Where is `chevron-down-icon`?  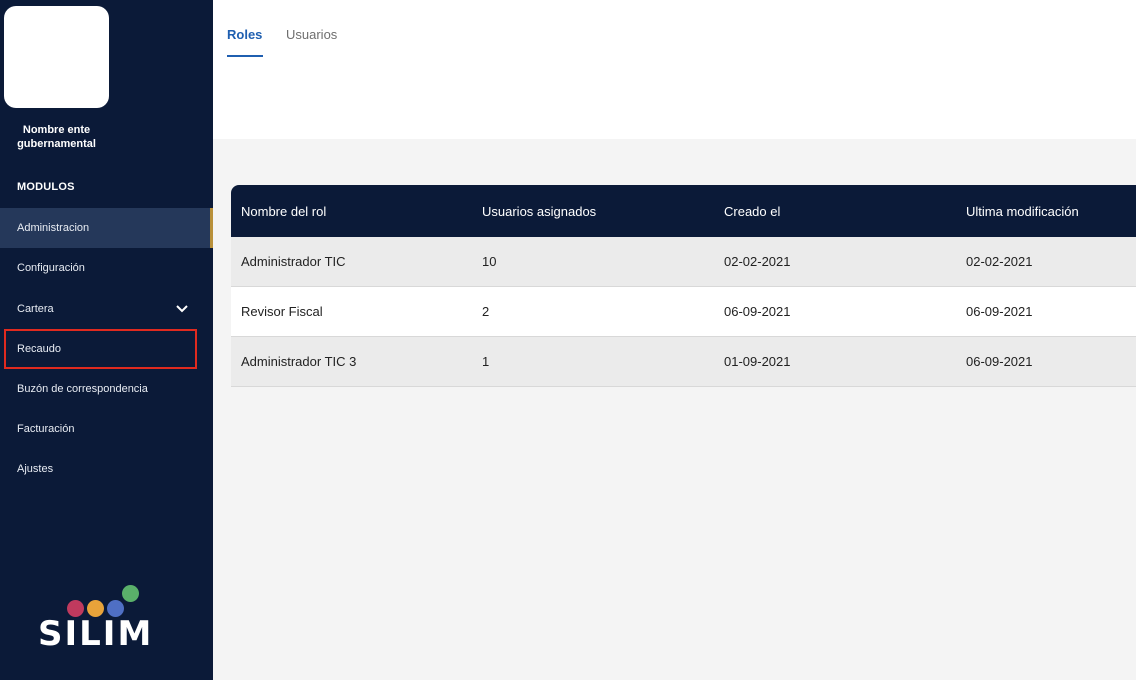
chevron-down-icon is located at coordinates (182, 309).